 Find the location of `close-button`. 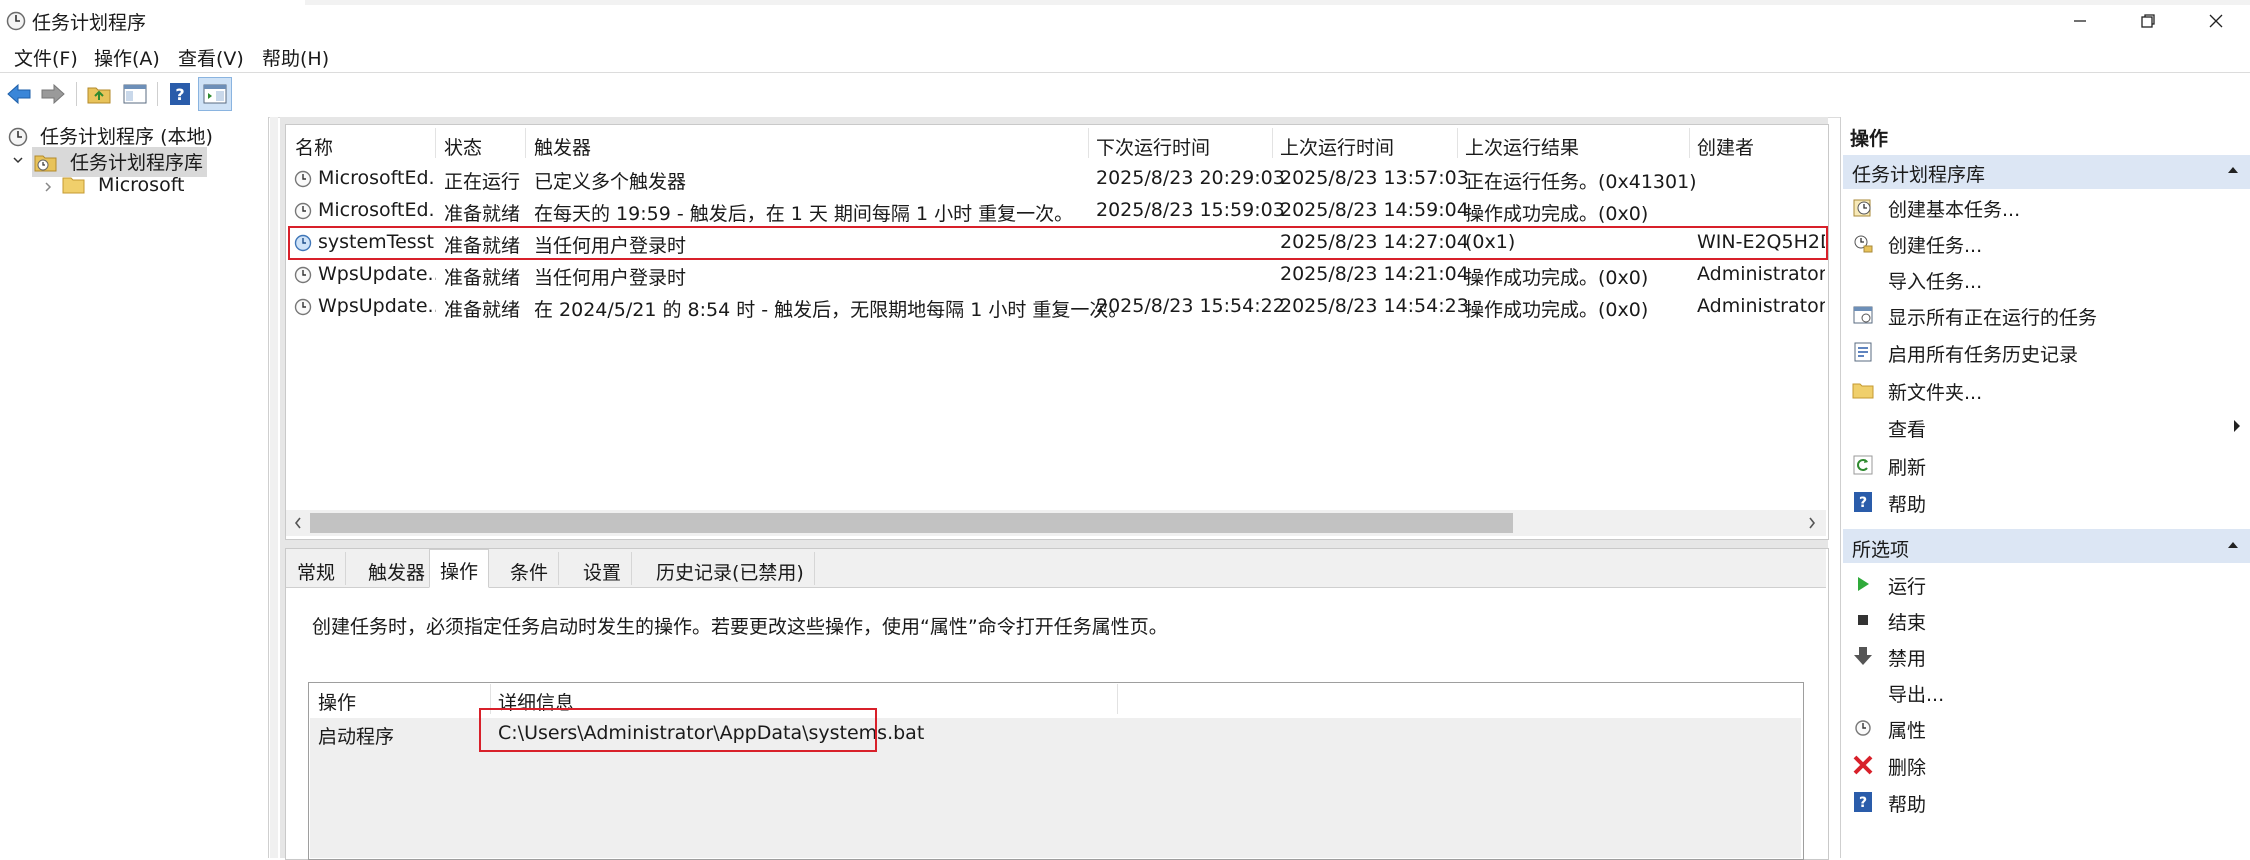

close-button is located at coordinates (2216, 21).